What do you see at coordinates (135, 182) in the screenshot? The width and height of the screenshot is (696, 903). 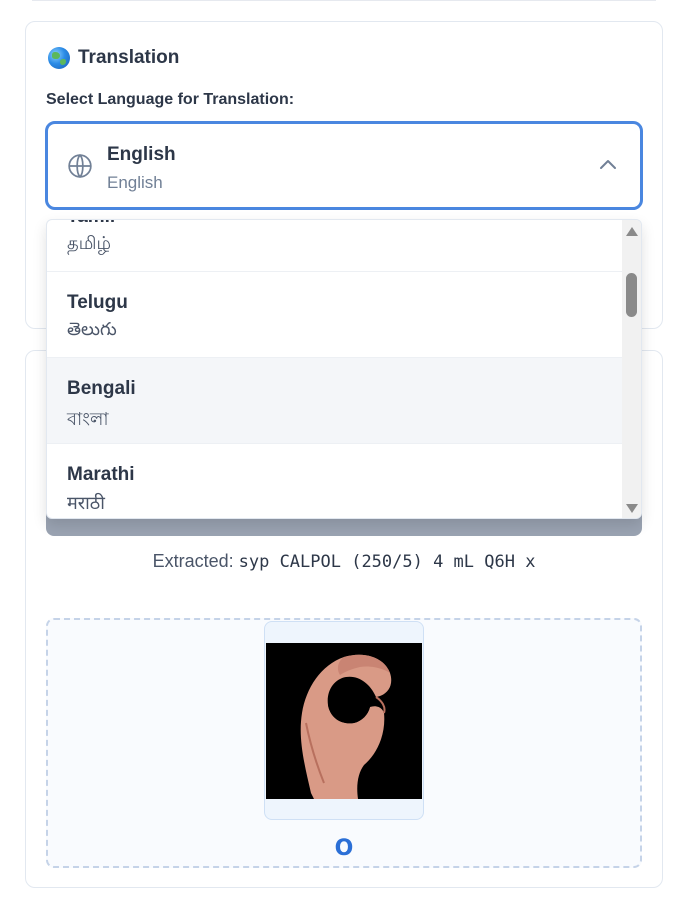 I see `selected-language-native: English` at bounding box center [135, 182].